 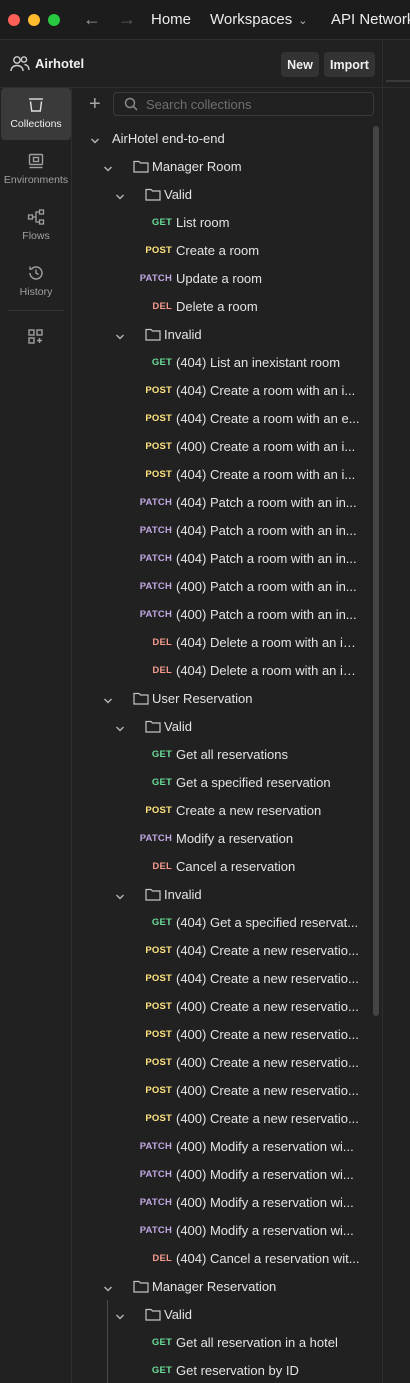 I want to click on nav-home: Home, so click(x=171, y=19).